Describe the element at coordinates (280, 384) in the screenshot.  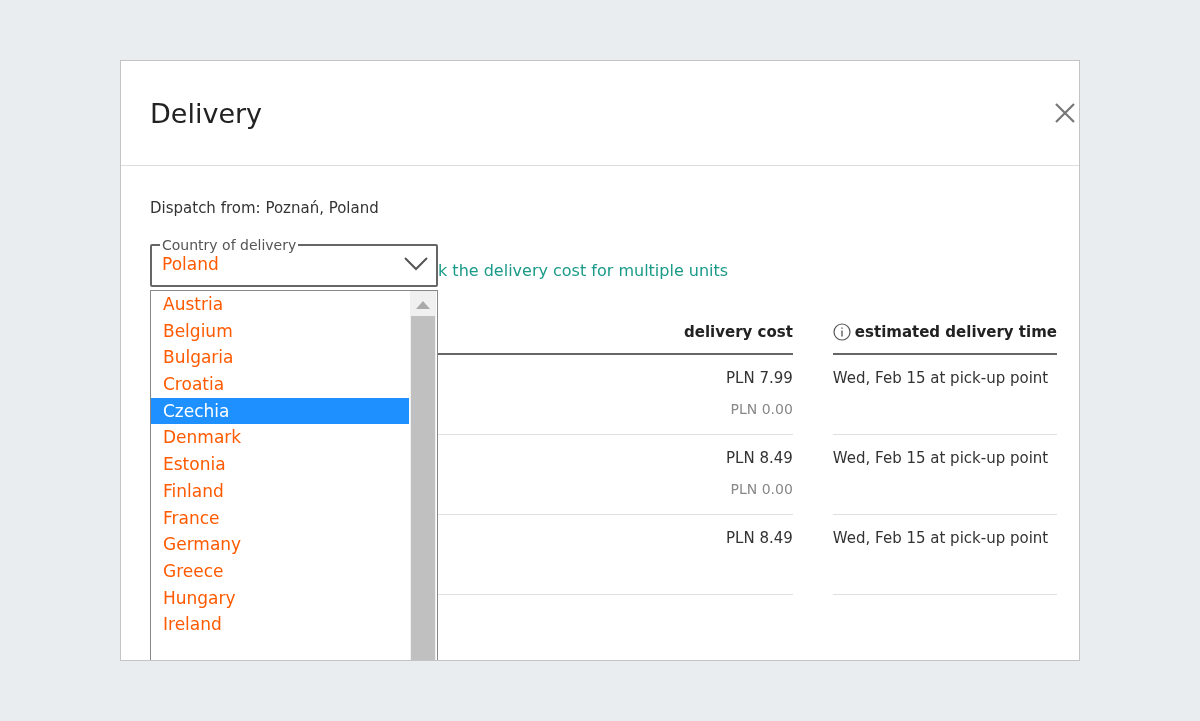
I see `country-option: Croatia` at that location.